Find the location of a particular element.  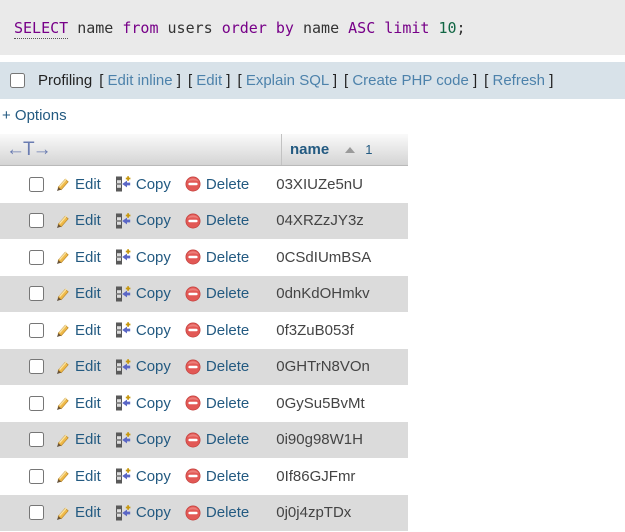

table-row: Edit Copy Delete 0i90g98W1H is located at coordinates (204, 439).